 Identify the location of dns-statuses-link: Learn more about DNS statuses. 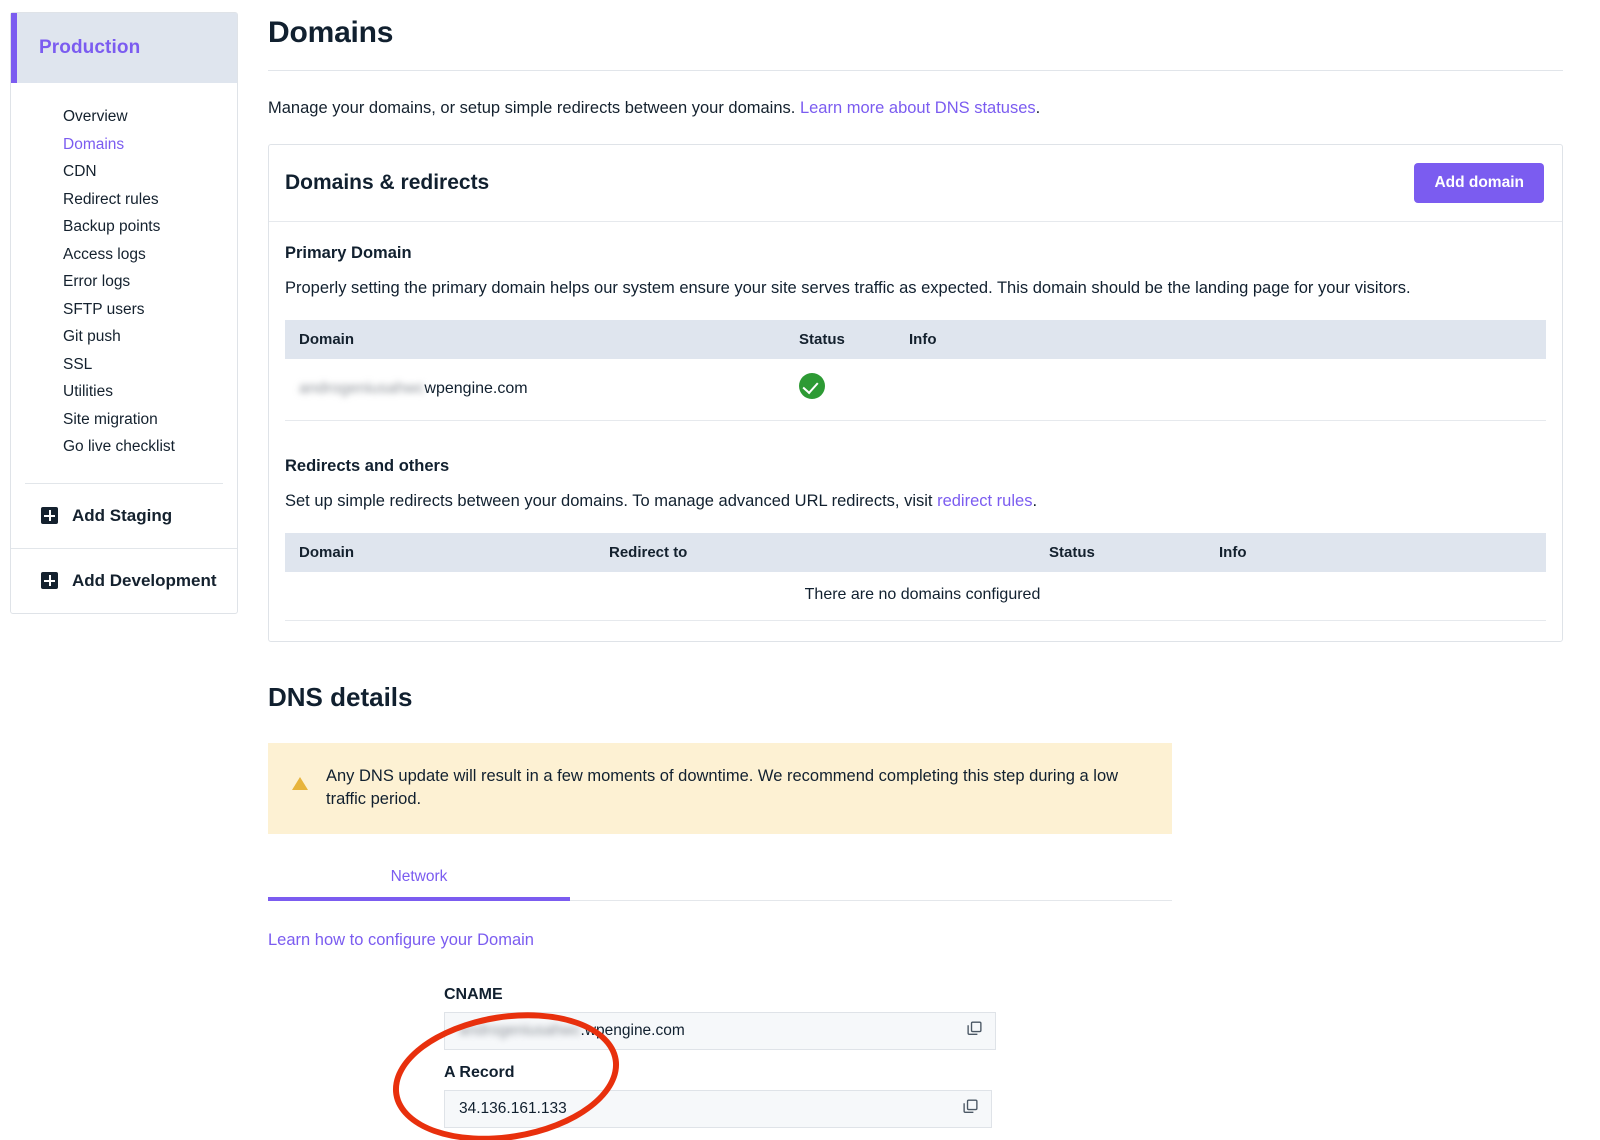
(918, 108).